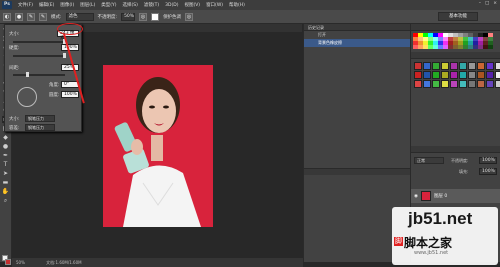 The height and width of the screenshot is (267, 500). What do you see at coordinates (19, 16) in the screenshot?
I see `brush-preset-picker: ●` at bounding box center [19, 16].